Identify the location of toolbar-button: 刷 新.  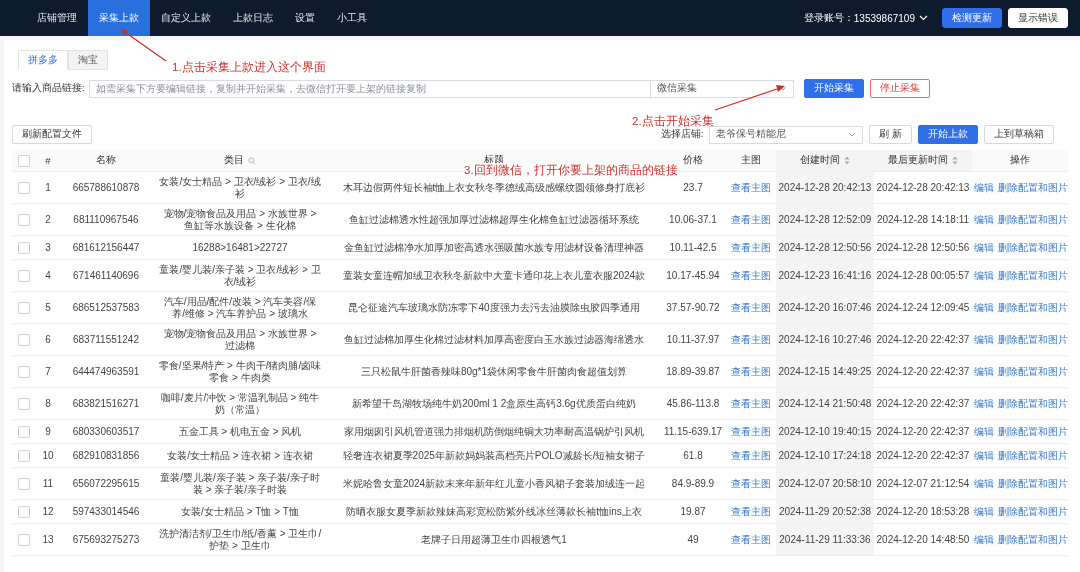
(890, 134).